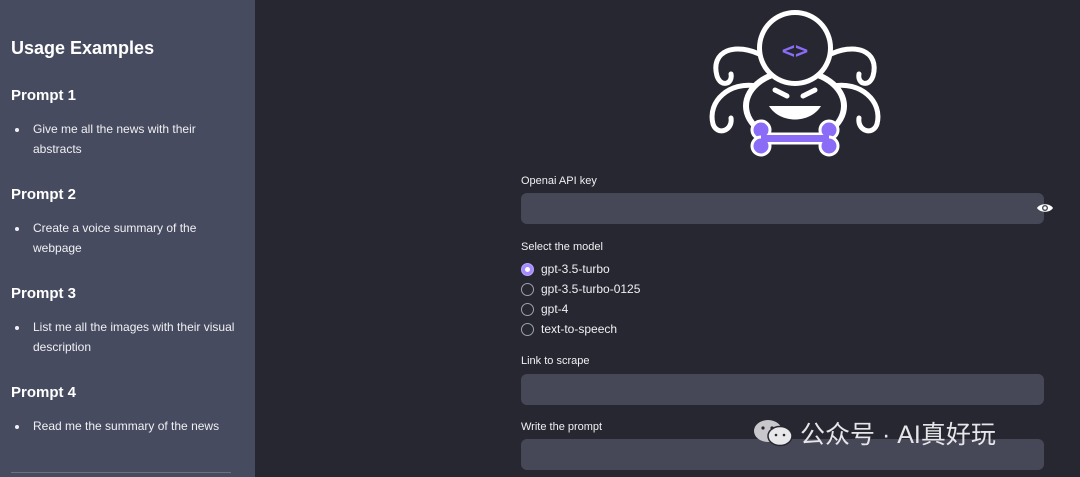 The width and height of the screenshot is (1080, 477). Describe the element at coordinates (115, 228) in the screenshot. I see `prompt-2-line-1: Create a voice summary of the` at that location.